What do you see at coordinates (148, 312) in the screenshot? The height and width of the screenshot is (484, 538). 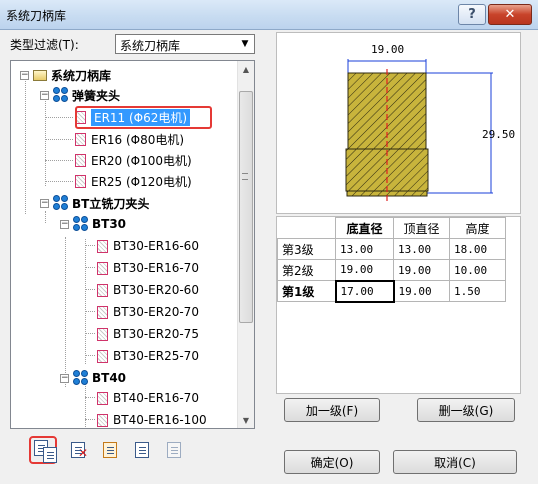 I see `tree-item: BT30-ER20-70` at bounding box center [148, 312].